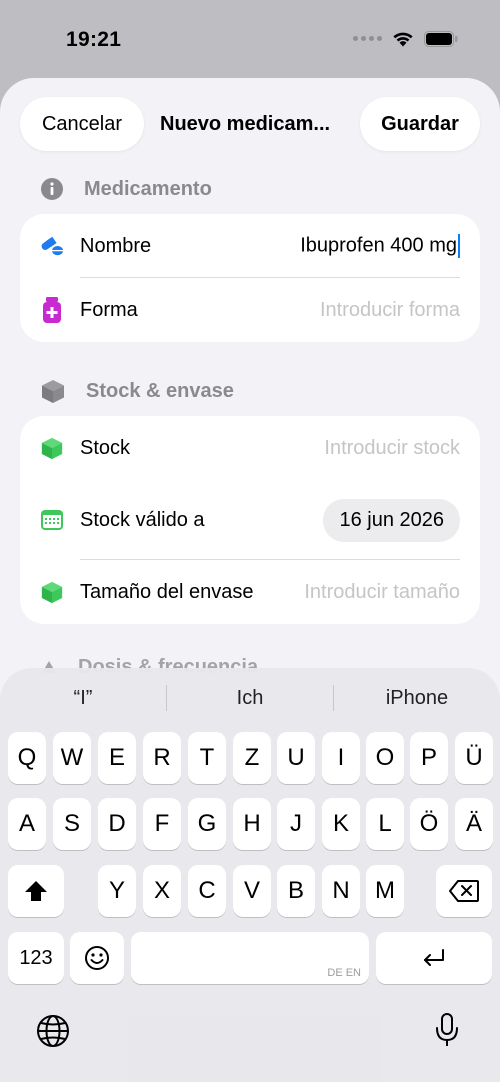 The height and width of the screenshot is (1082, 500). I want to click on nombre-label: Nombre, so click(116, 245).